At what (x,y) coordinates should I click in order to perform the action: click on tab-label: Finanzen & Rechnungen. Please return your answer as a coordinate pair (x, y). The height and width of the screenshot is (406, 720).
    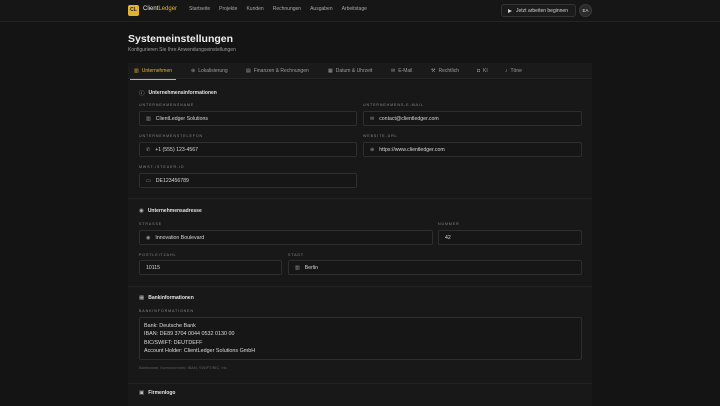
    Looking at the image, I should click on (281, 71).